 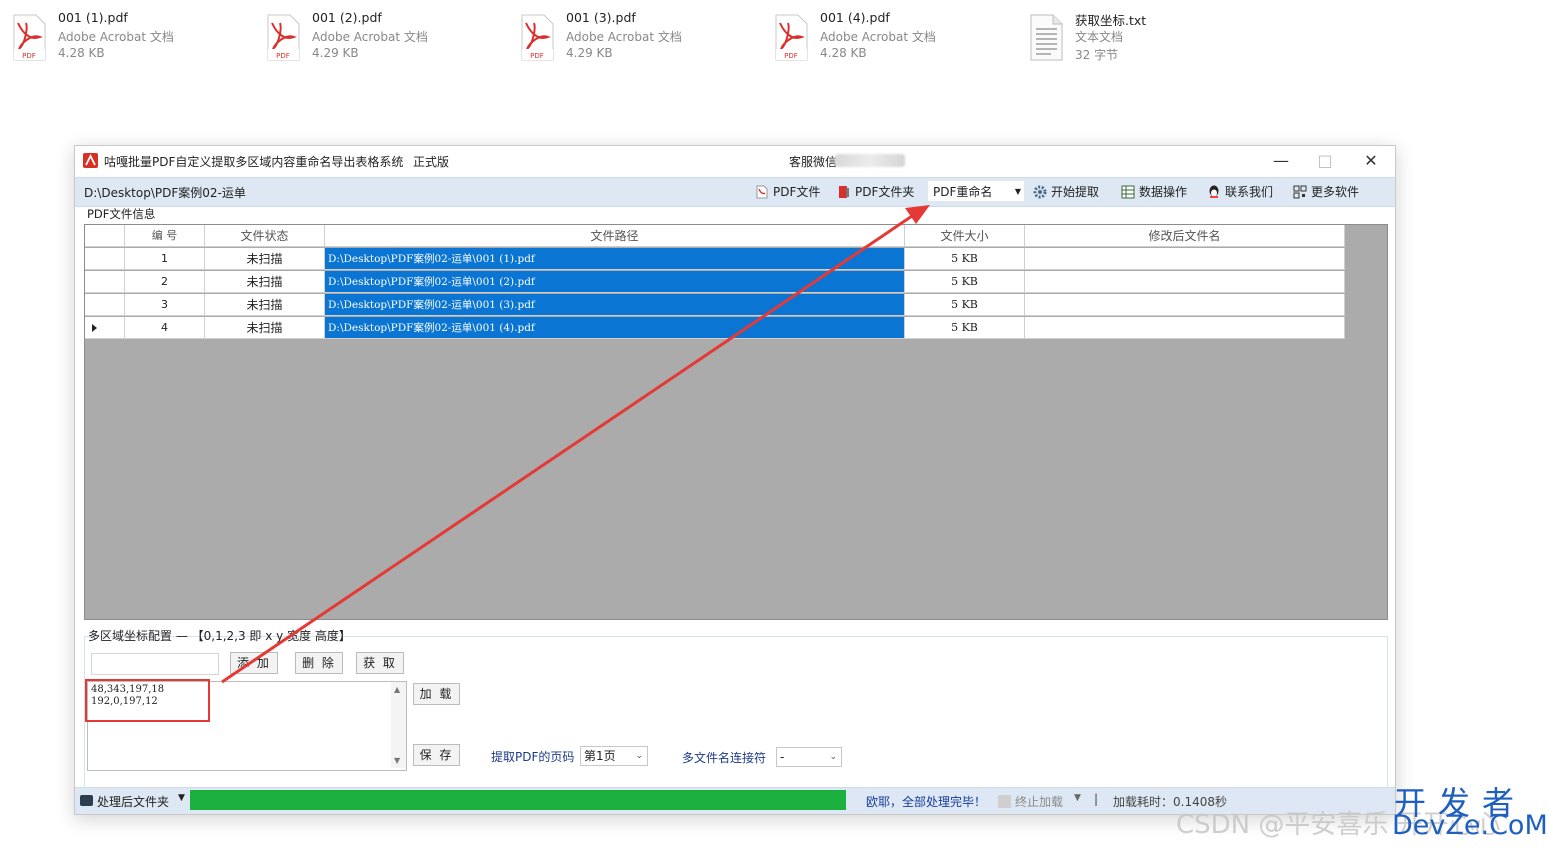 What do you see at coordinates (397, 760) in the screenshot?
I see `scroll-down-icon: ▼` at bounding box center [397, 760].